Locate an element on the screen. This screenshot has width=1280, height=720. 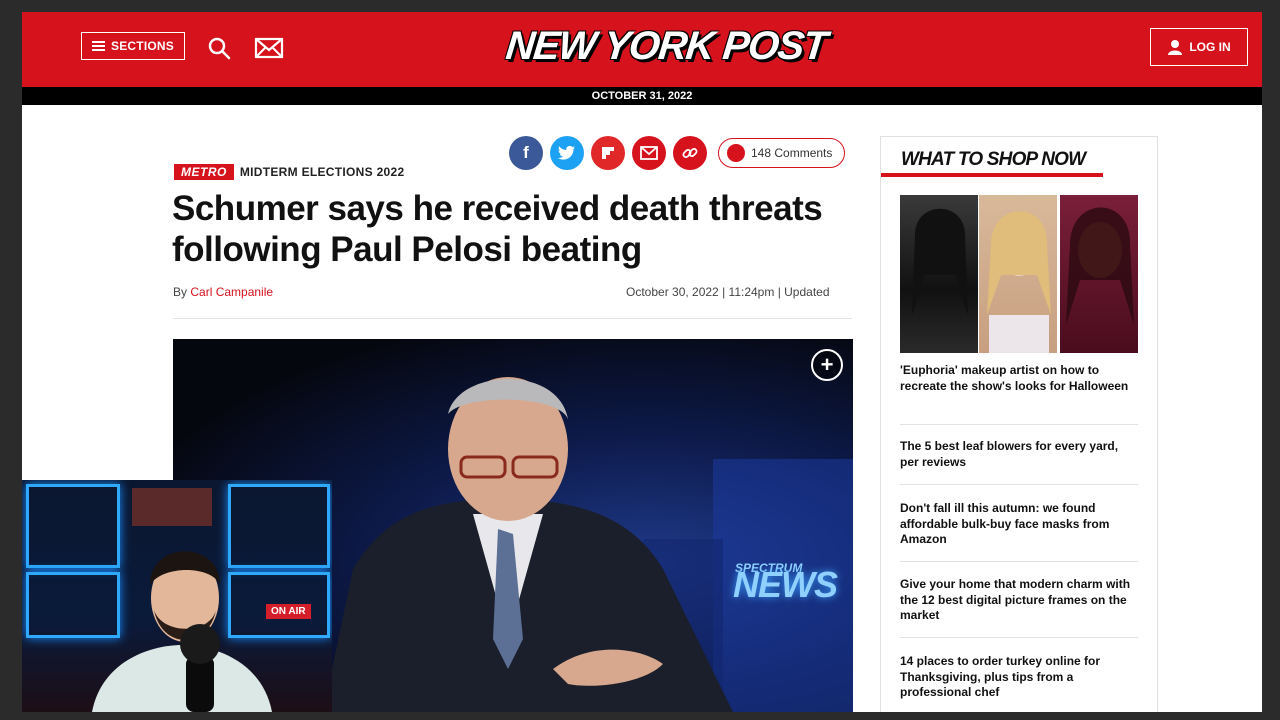
byline: By Carl Campanile is located at coordinates (223, 292).